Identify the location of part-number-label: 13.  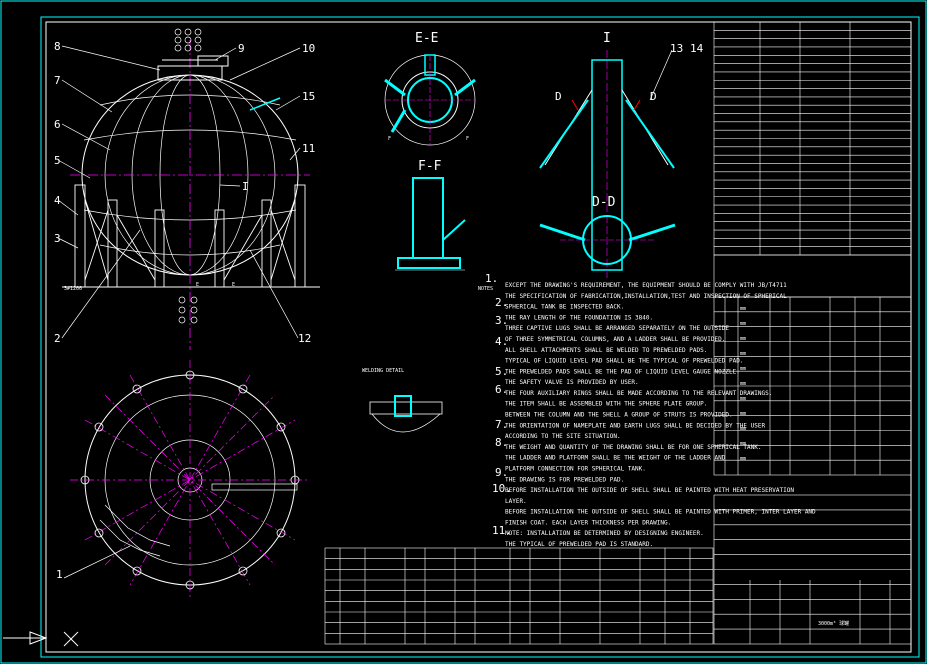
(676, 48).